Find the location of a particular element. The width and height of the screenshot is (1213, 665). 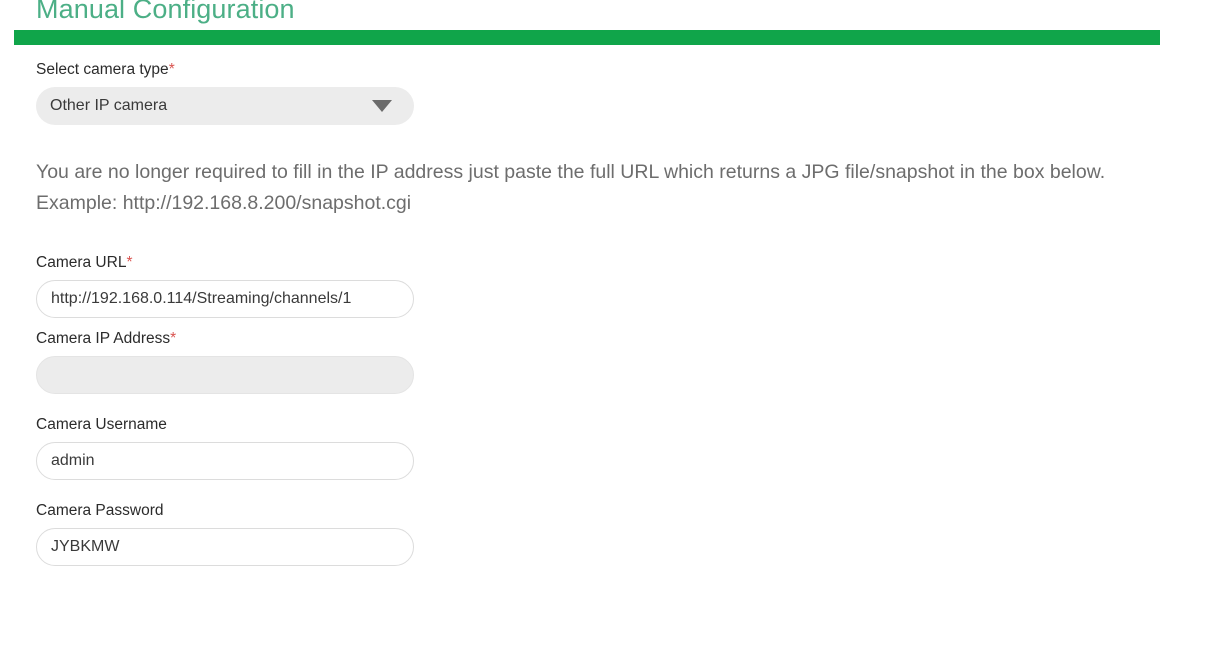

camera-password-input is located at coordinates (225, 547).